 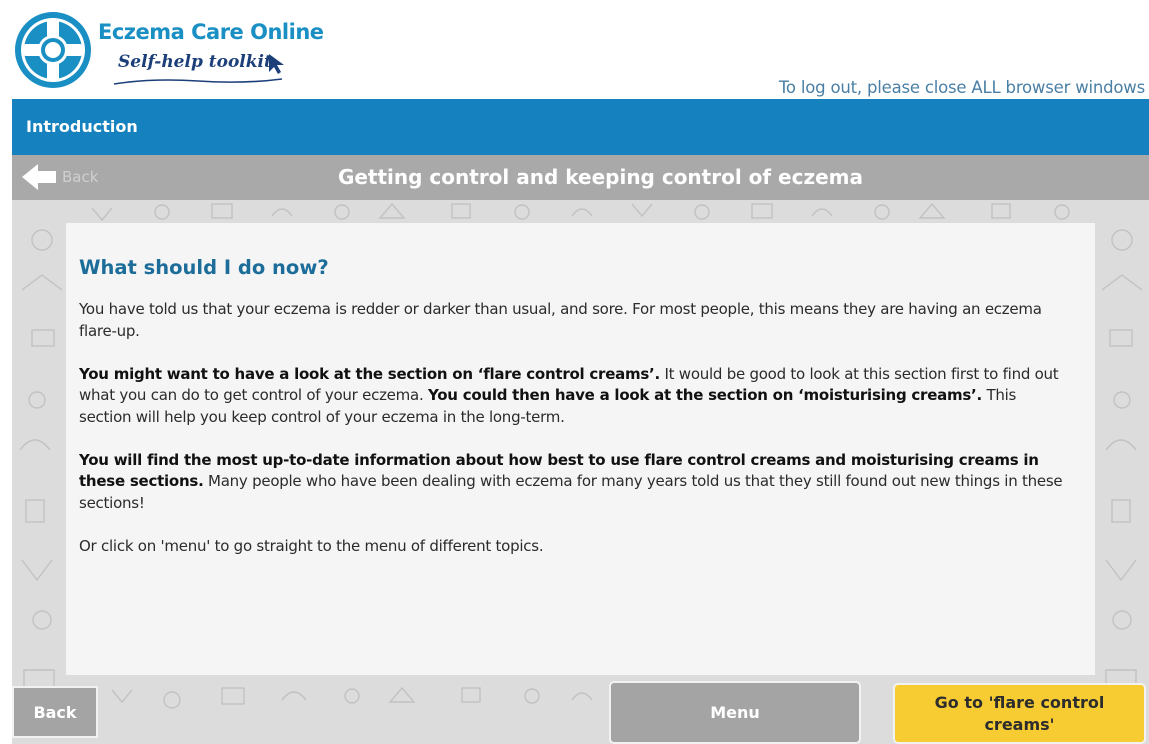 I want to click on brand-title: Eczema Care Online, so click(x=211, y=32).